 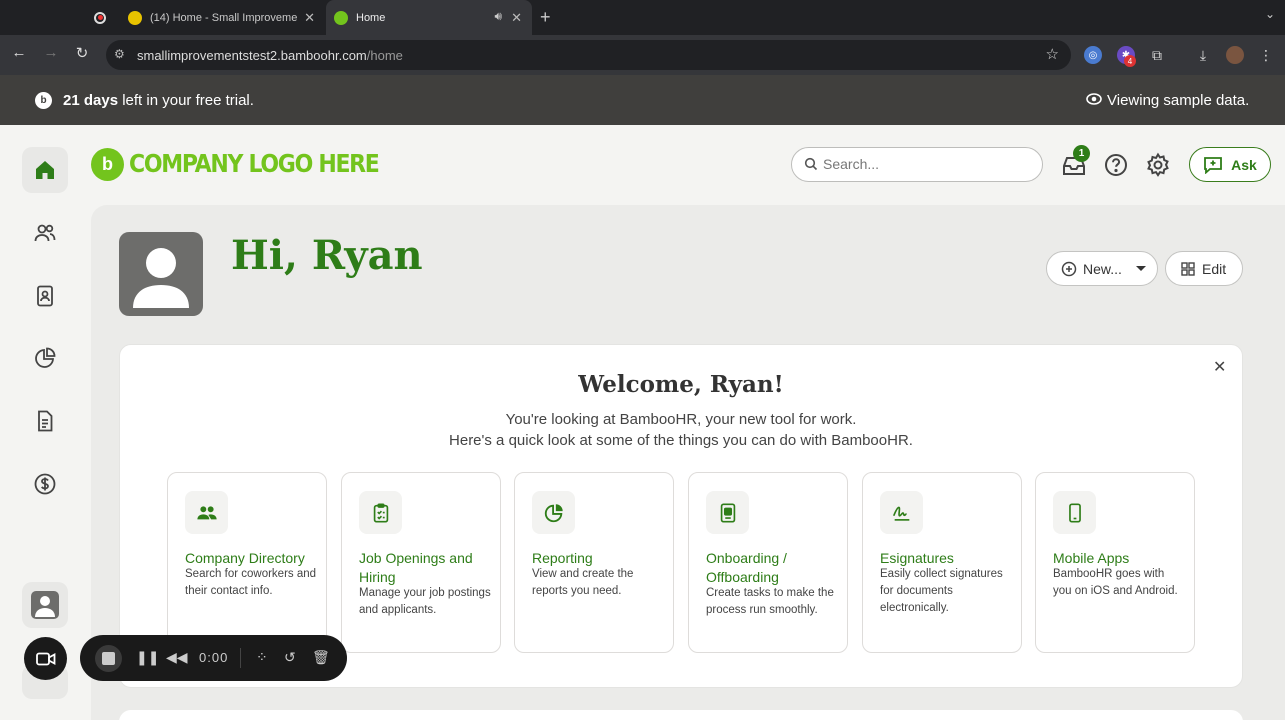 What do you see at coordinates (270, 55) in the screenshot?
I see `url-text: smallimprovementstest2.bamboohr.com/home` at bounding box center [270, 55].